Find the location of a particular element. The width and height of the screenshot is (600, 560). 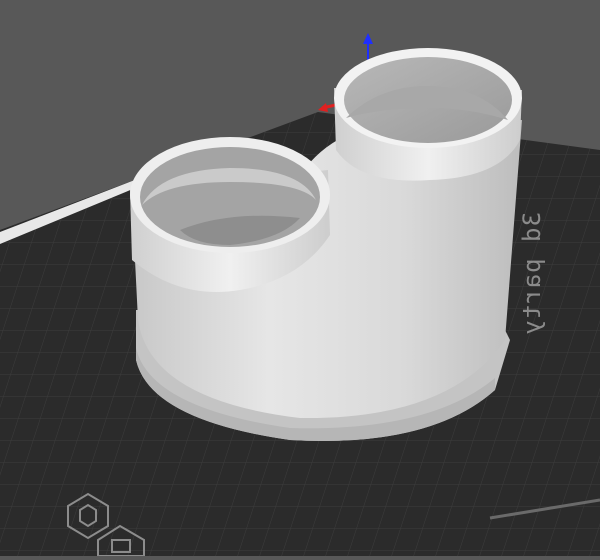

z-axis-arrow is located at coordinates (368, 38).